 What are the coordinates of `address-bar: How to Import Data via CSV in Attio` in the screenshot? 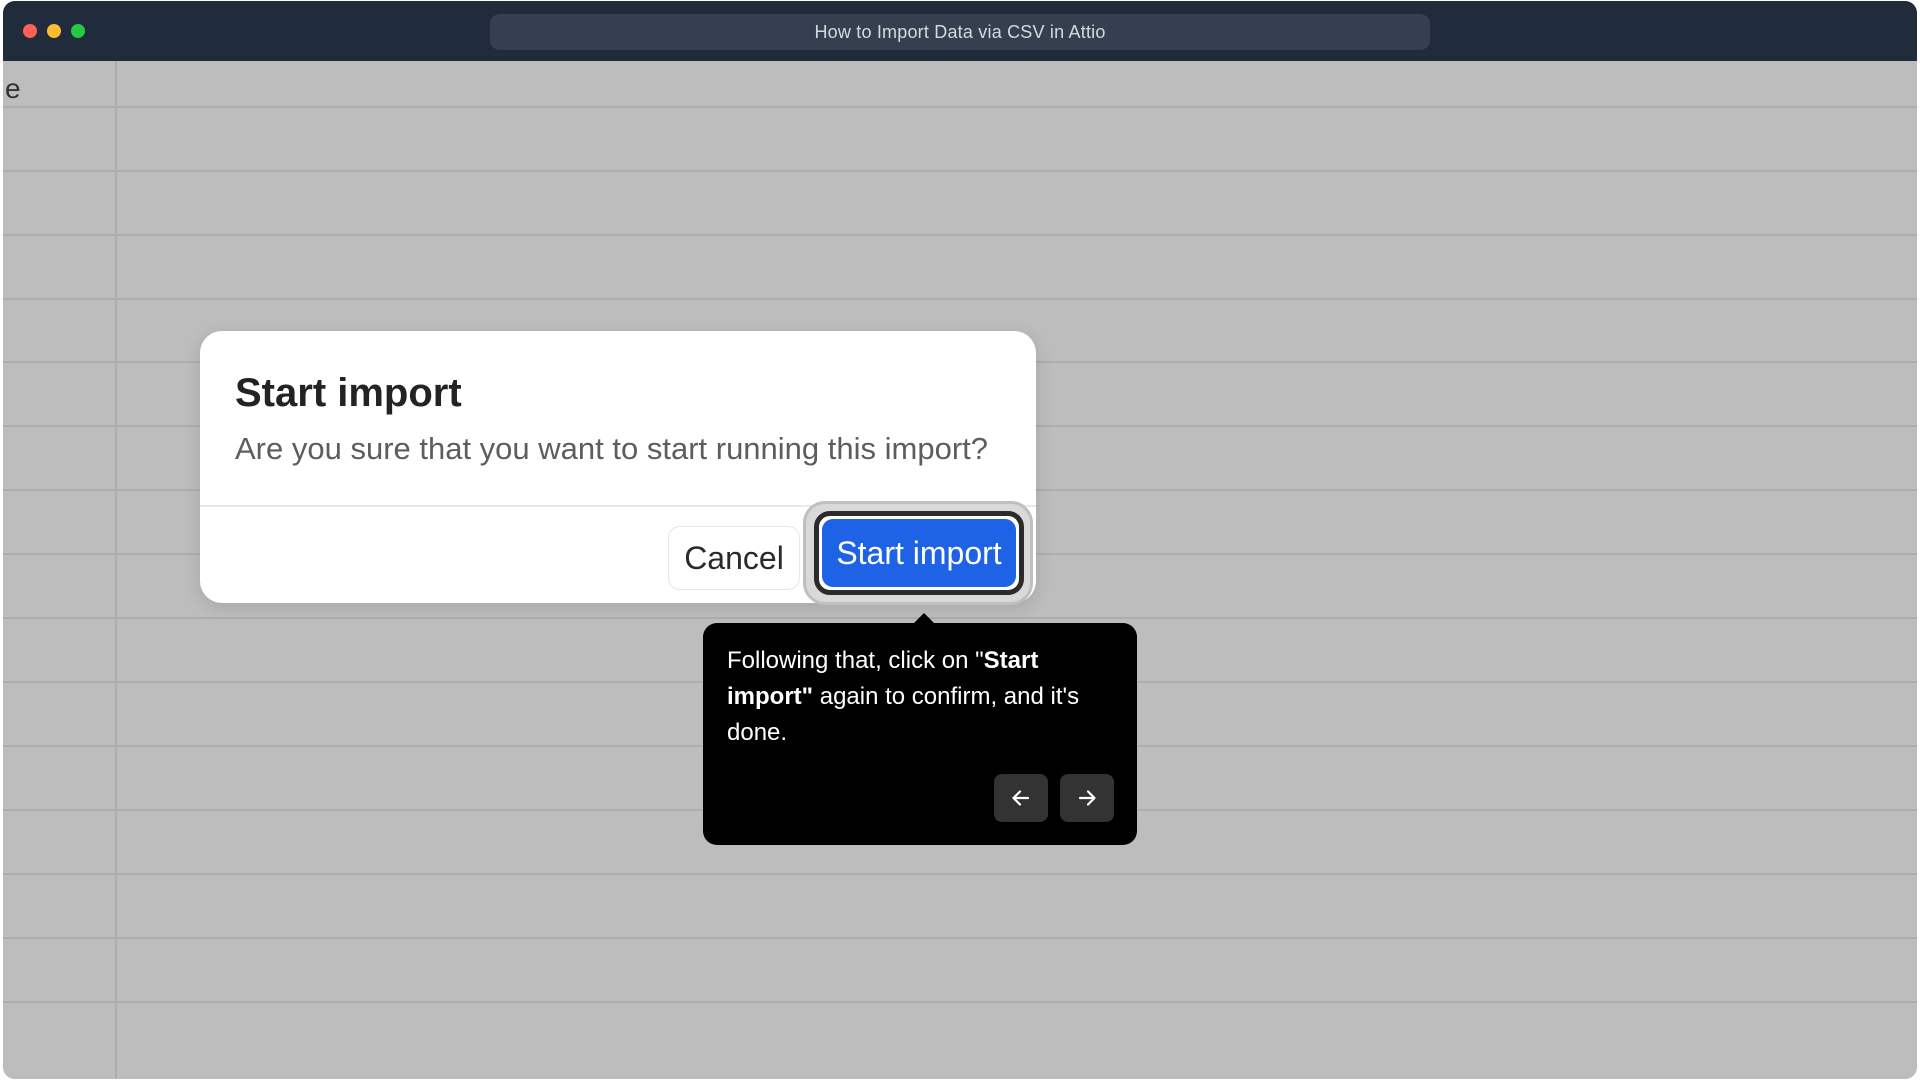 It's located at (960, 32).